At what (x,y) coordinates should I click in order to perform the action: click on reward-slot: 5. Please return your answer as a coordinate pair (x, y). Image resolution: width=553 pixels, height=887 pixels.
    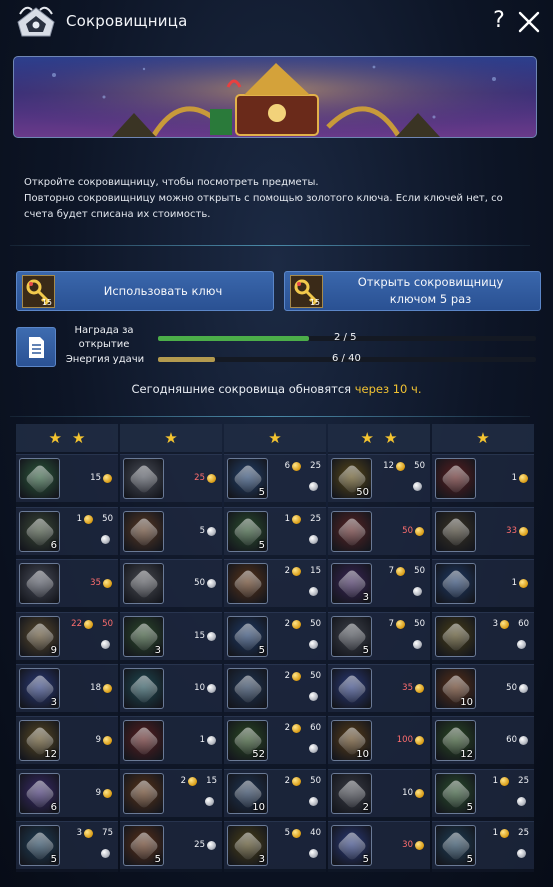
    Looking at the image, I should click on (171, 531).